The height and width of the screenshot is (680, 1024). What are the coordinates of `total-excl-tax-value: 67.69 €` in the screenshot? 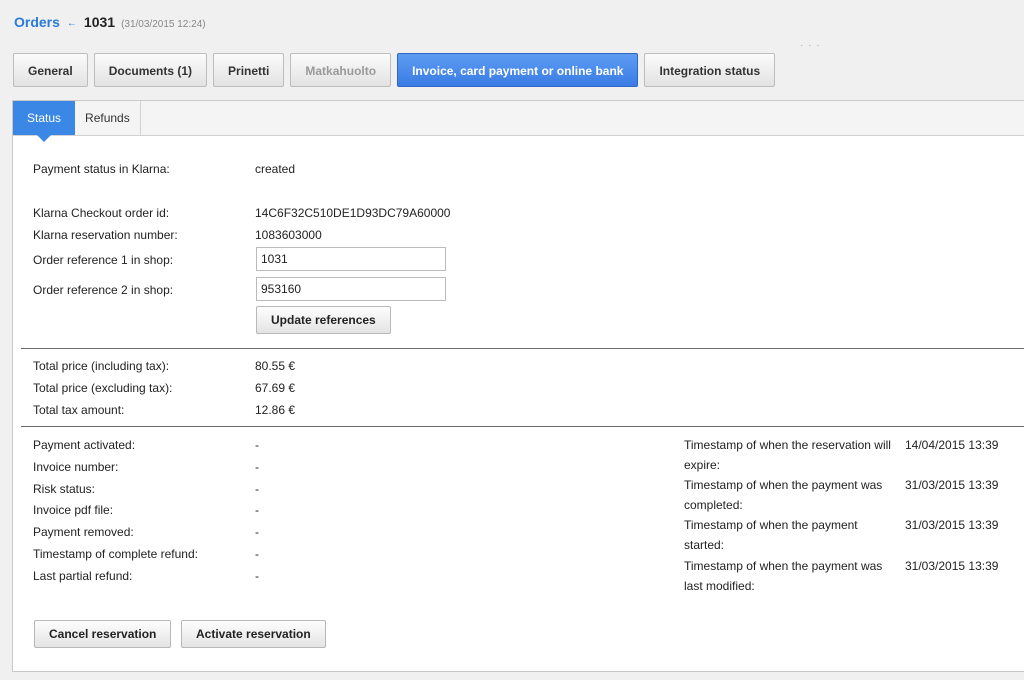 It's located at (275, 388).